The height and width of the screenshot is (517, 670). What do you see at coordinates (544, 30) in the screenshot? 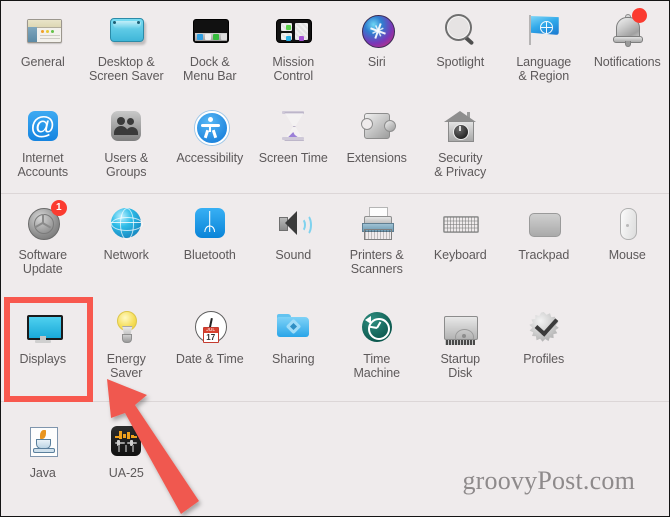
I see `language-region-icon` at bounding box center [544, 30].